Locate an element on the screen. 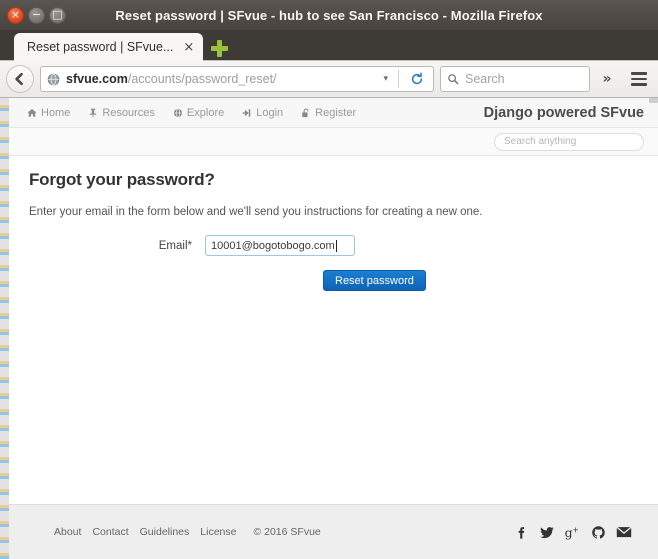  back-button is located at coordinates (20, 79).